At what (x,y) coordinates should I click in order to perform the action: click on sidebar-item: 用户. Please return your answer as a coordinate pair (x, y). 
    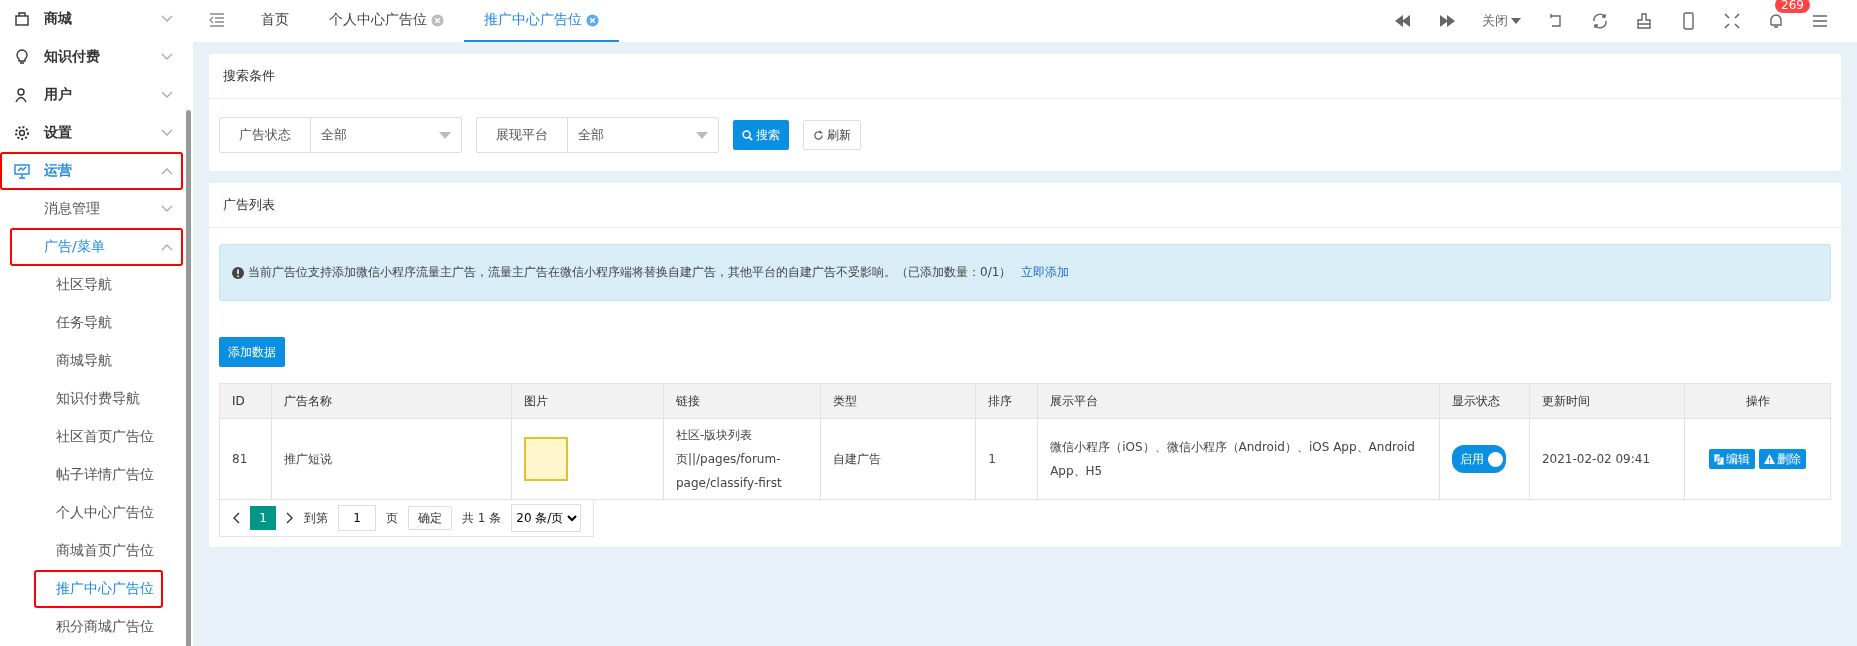
    Looking at the image, I should click on (91, 95).